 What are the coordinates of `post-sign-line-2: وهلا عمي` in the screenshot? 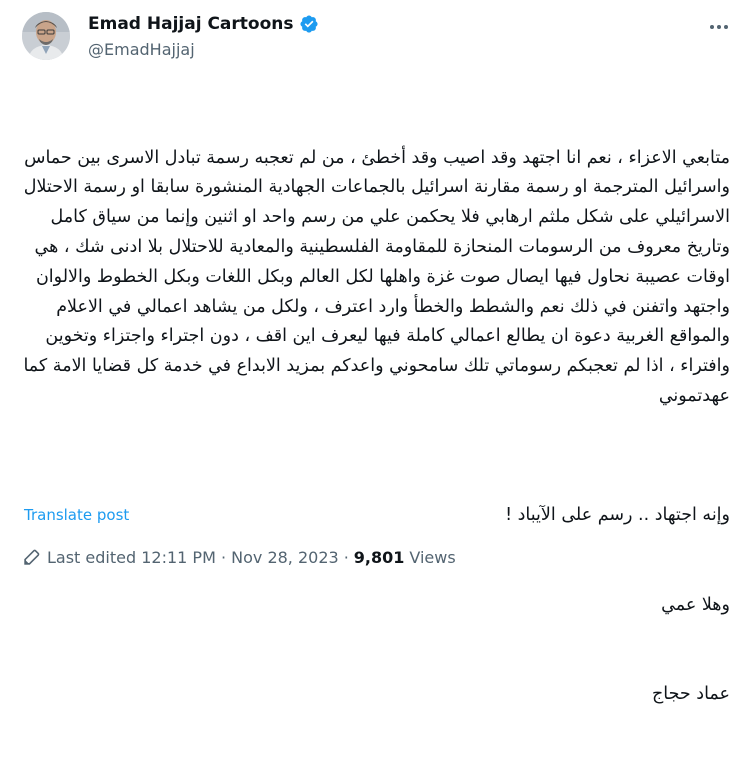 It's located at (695, 604).